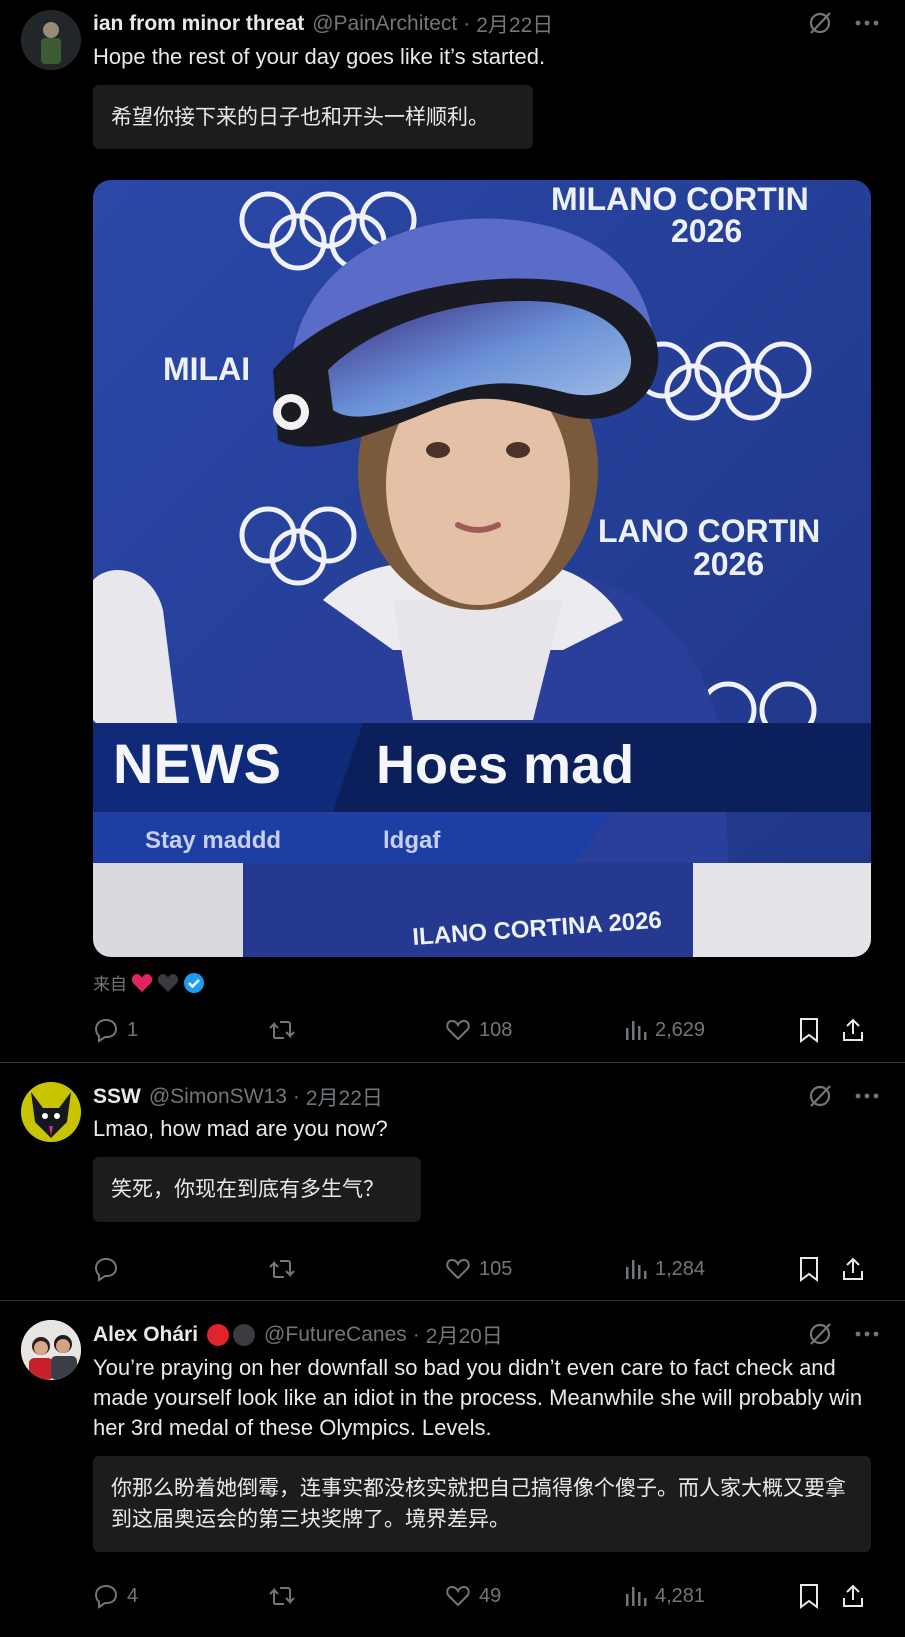  I want to click on like-count: 49, so click(490, 1595).